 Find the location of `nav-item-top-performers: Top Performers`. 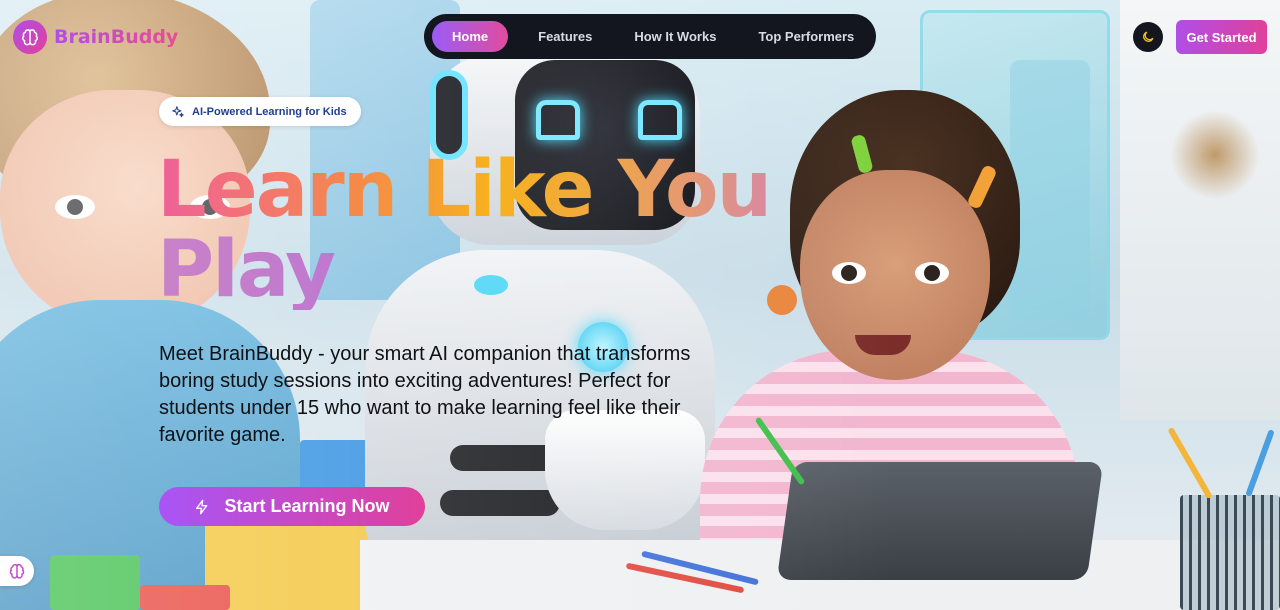

nav-item-top-performers: Top Performers is located at coordinates (806, 36).